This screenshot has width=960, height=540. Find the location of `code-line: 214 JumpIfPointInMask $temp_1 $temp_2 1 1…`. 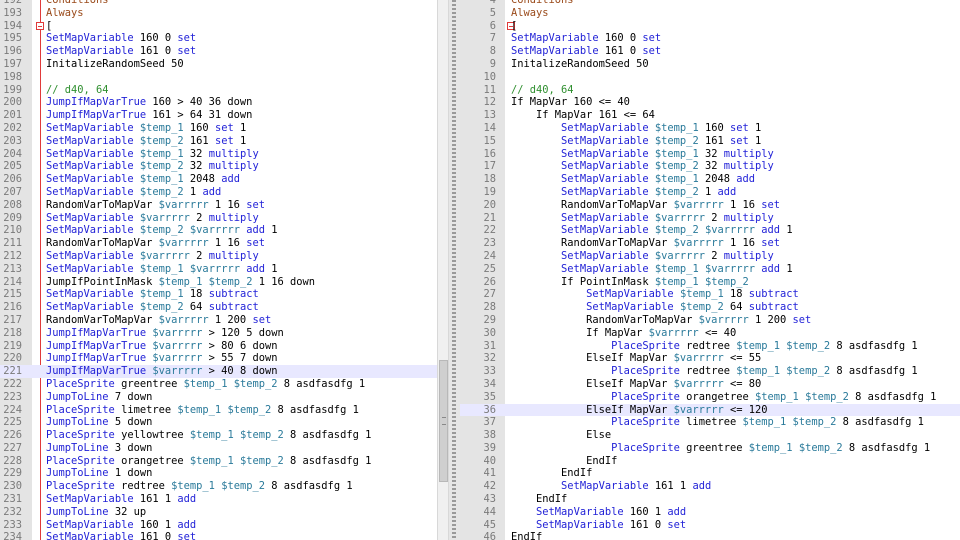

code-line: 214 JumpIfPointInMask $temp_1 $temp_2 1 1… is located at coordinates (218, 282).